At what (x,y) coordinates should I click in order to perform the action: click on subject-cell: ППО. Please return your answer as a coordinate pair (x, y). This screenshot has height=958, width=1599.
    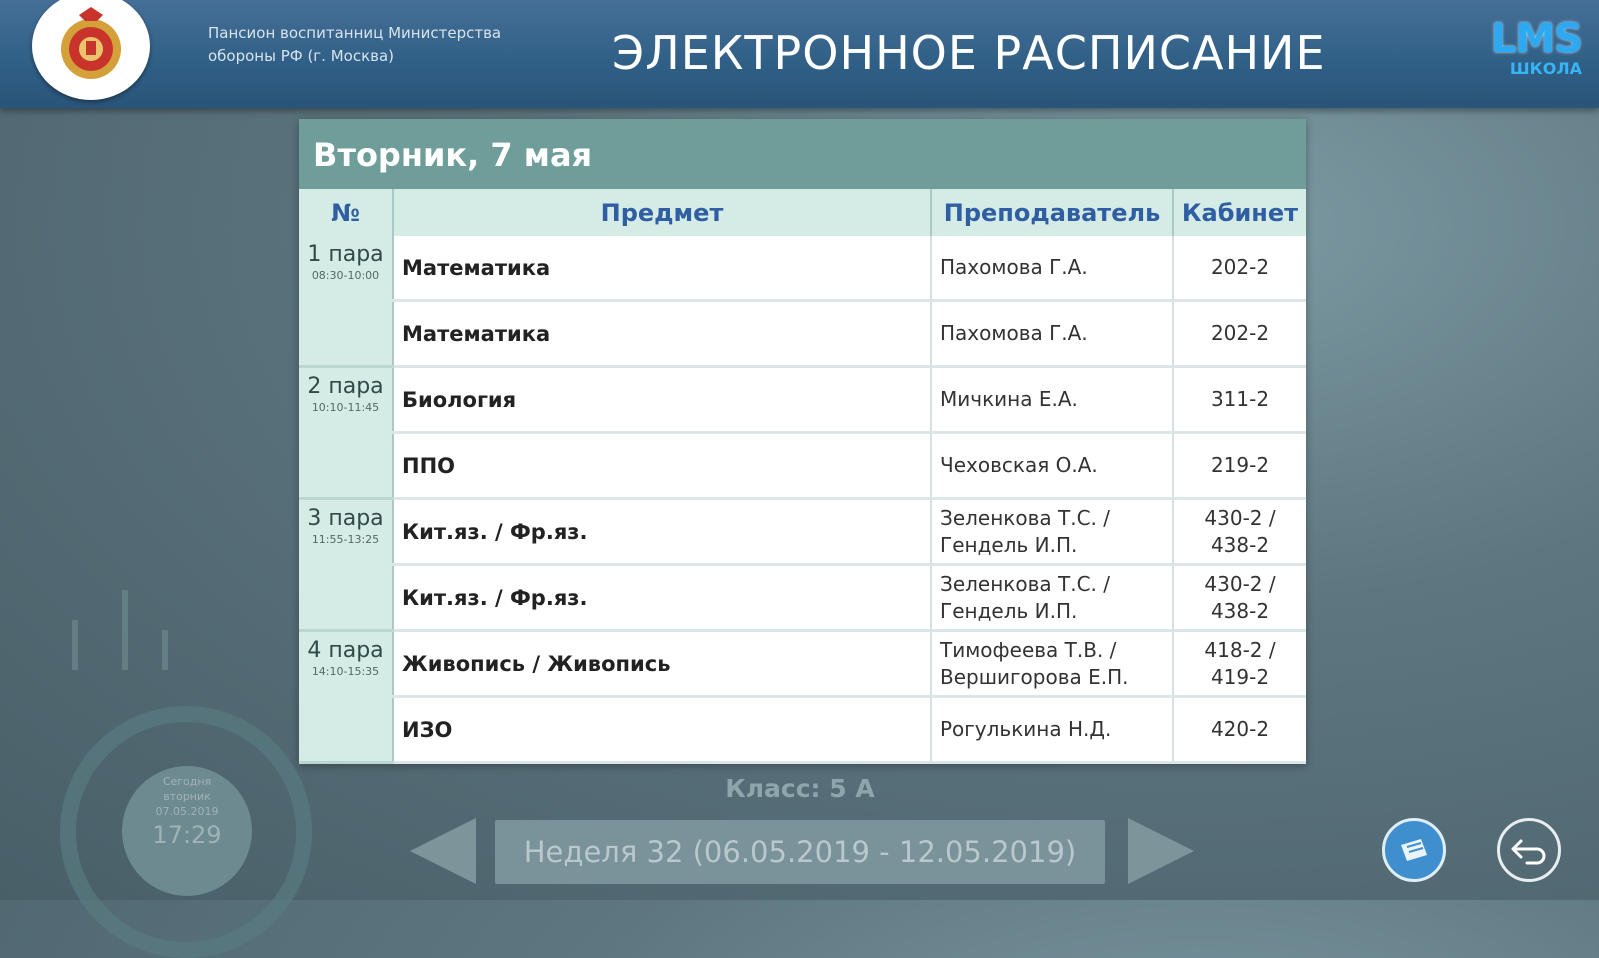
    Looking at the image, I should click on (662, 466).